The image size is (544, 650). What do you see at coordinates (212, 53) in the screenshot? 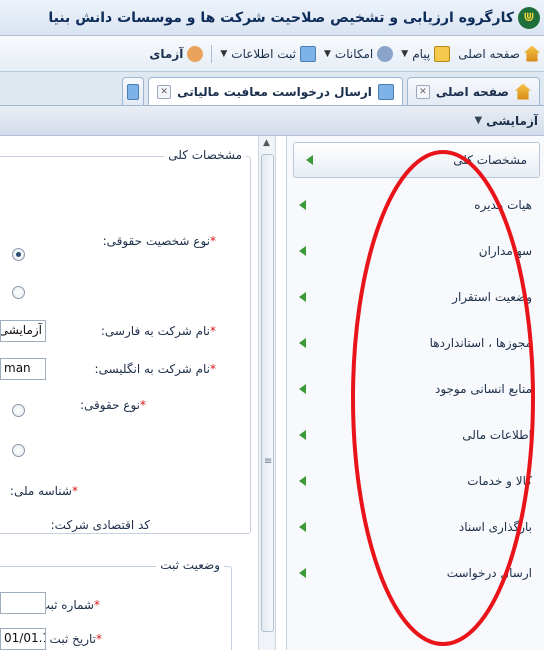
I see `menu-separator` at bounding box center [212, 53].